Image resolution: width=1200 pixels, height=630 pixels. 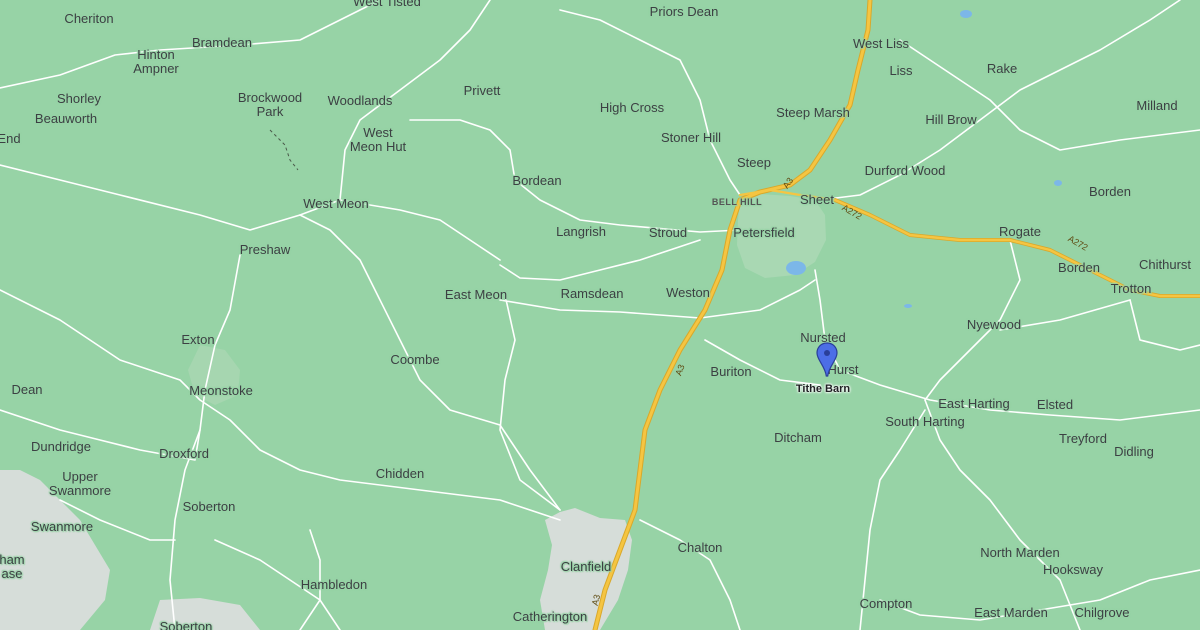 I want to click on place-label: Trotton, so click(x=1131, y=289).